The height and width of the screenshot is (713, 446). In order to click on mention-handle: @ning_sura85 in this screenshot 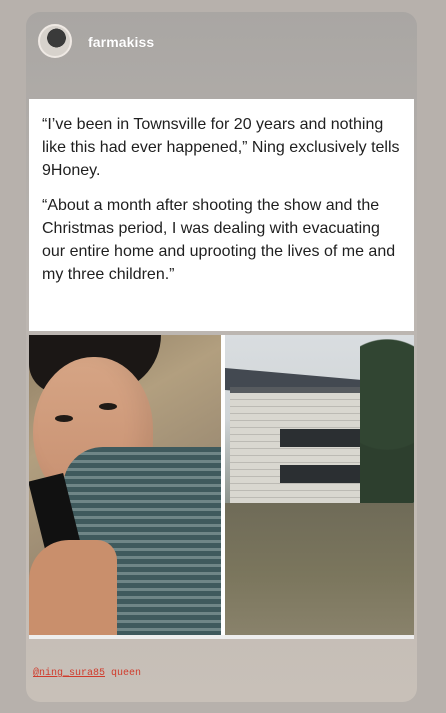, I will do `click(69, 673)`.